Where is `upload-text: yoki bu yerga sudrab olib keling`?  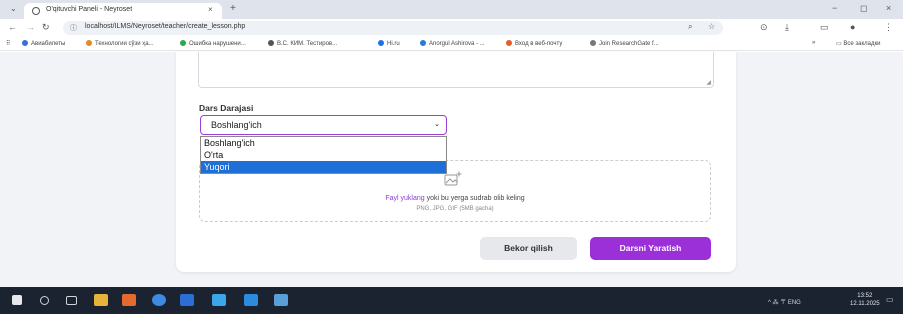 upload-text: yoki bu yerga sudrab olib keling is located at coordinates (474, 198).